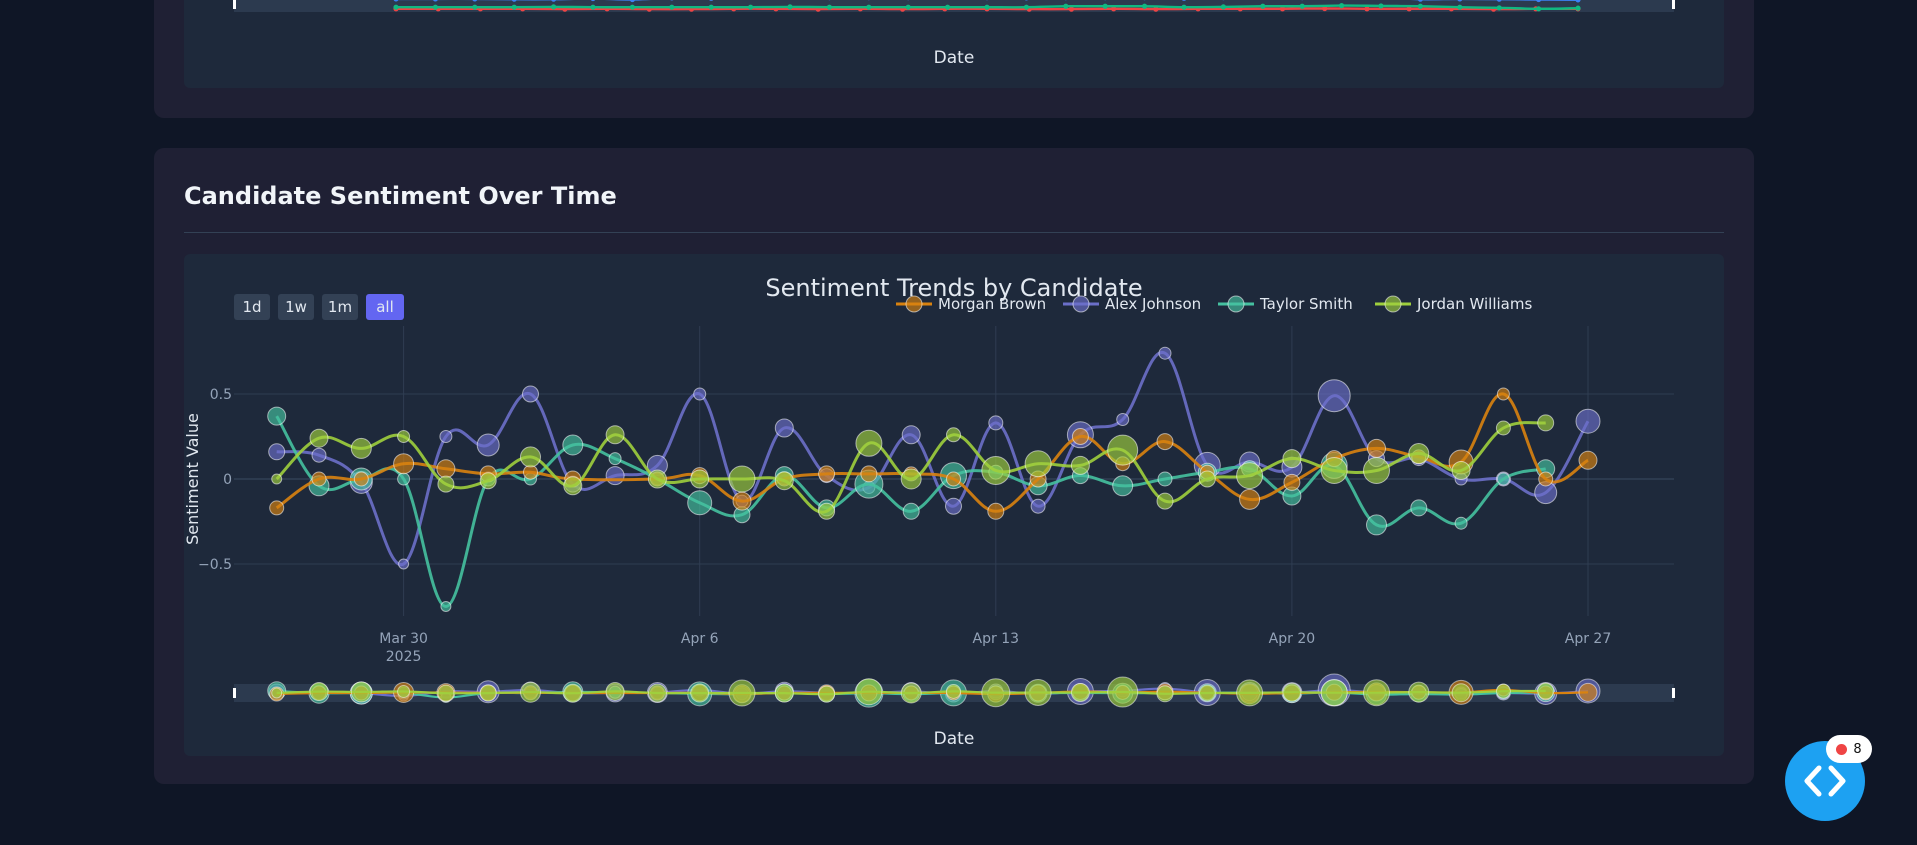 Image resolution: width=1917 pixels, height=845 pixels. What do you see at coordinates (215, 565) in the screenshot?
I see `y-tick-label: −0.5` at bounding box center [215, 565].